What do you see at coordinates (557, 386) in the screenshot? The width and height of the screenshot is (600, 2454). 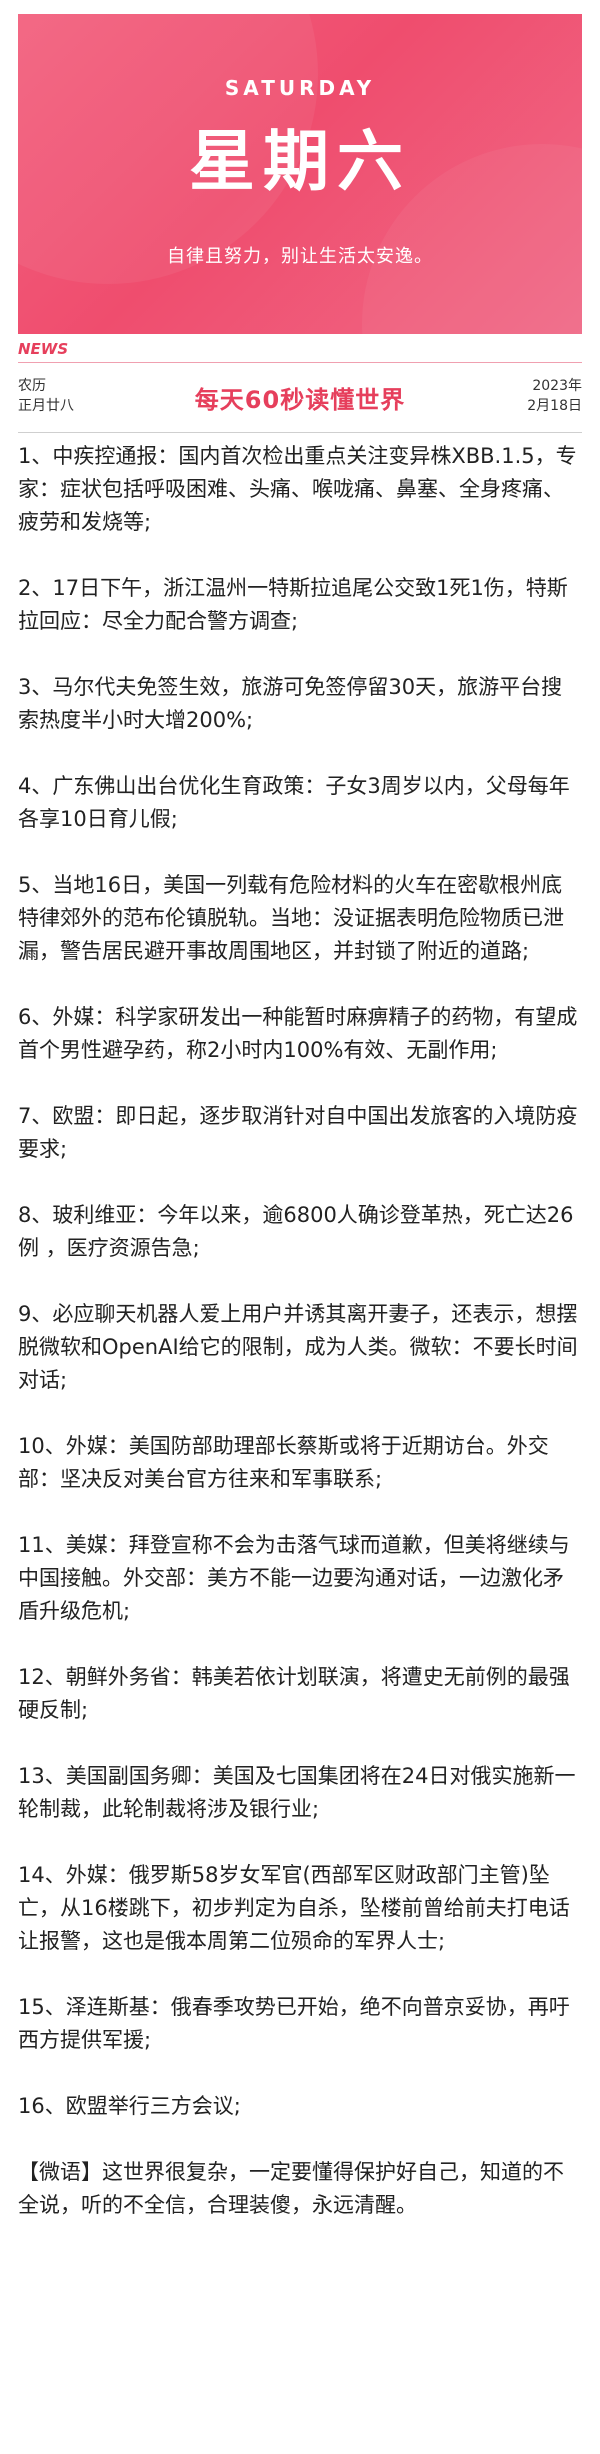 I see `year: 2023年` at bounding box center [557, 386].